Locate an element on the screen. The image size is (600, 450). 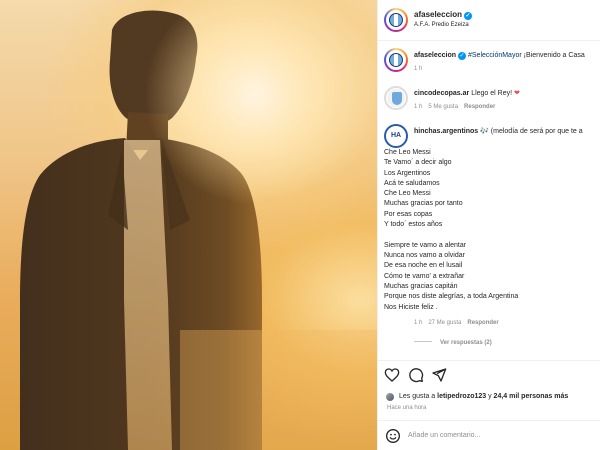
share-icon is located at coordinates (439, 375).